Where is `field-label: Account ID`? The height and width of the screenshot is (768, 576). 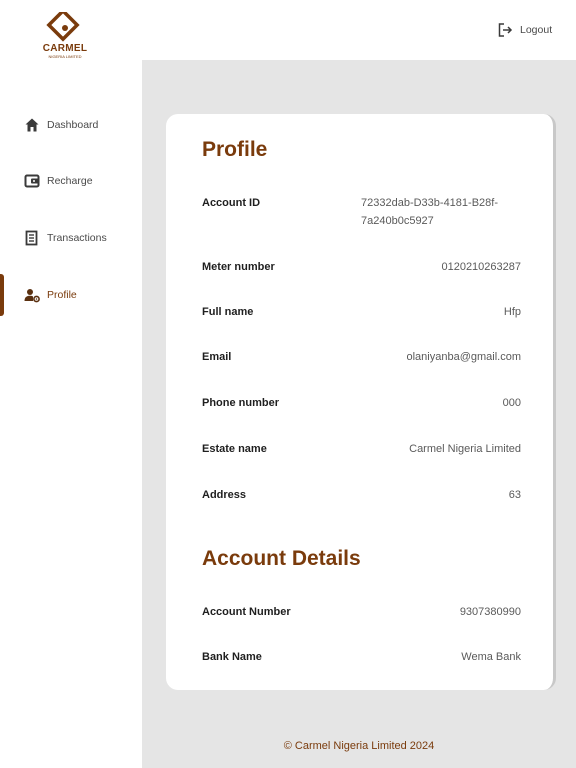
field-label: Account ID is located at coordinates (231, 203).